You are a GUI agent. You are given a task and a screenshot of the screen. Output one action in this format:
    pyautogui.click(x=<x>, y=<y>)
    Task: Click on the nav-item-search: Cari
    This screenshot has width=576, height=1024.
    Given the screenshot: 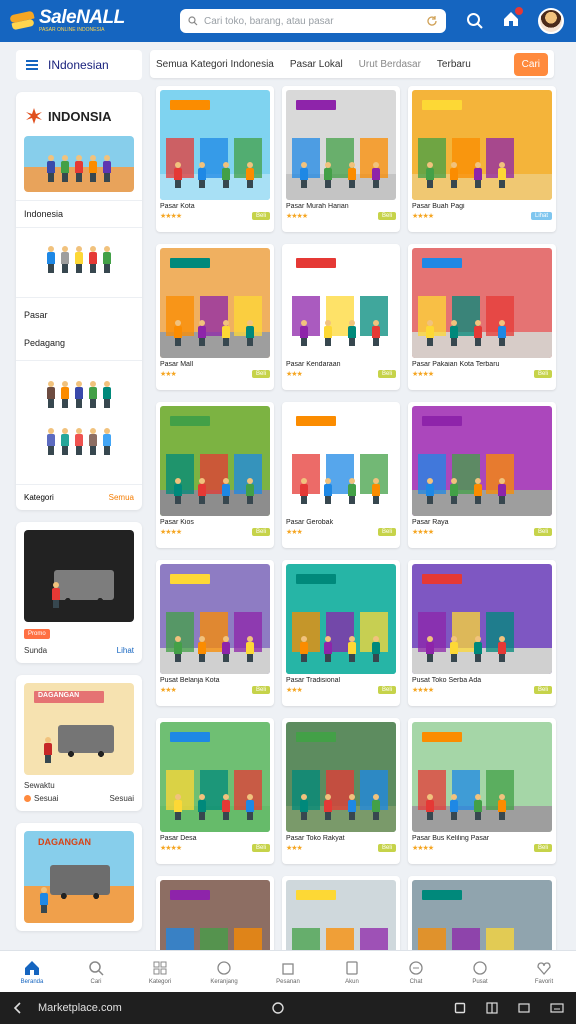 What is the action you would take?
    pyautogui.click(x=96, y=972)
    